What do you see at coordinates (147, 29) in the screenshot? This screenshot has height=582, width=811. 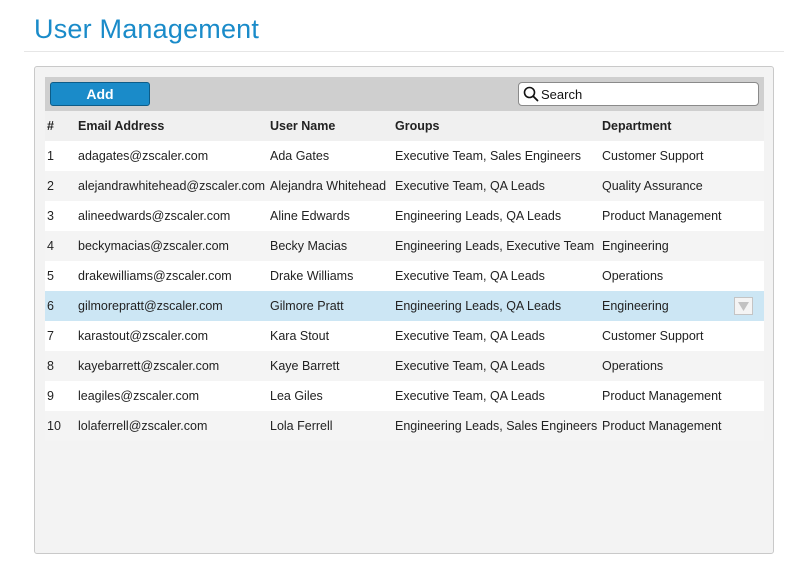 I see `page-title: User Management` at bounding box center [147, 29].